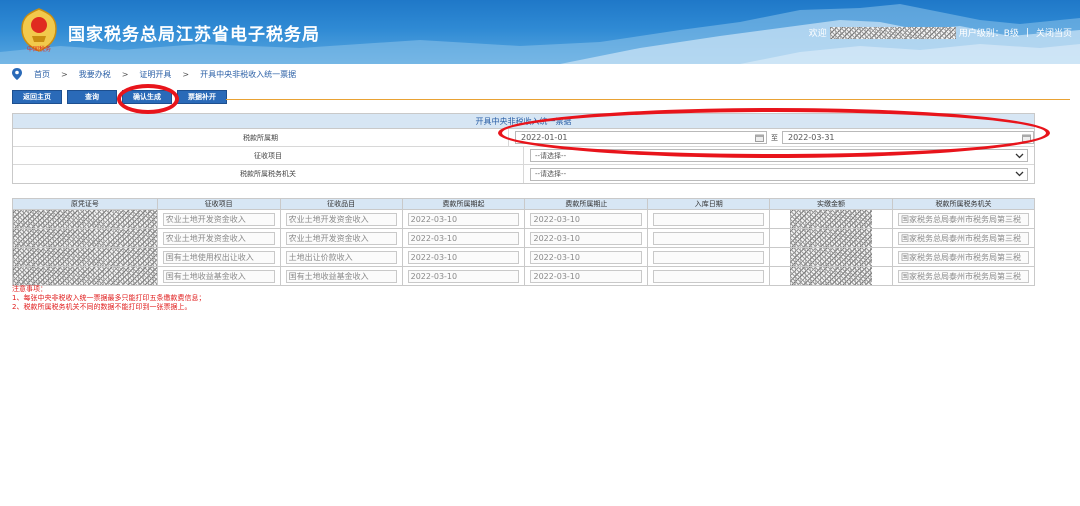 Image resolution: width=1080 pixels, height=506 pixels. I want to click on subitem-cell: 农业土地开发资金收入, so click(341, 238).